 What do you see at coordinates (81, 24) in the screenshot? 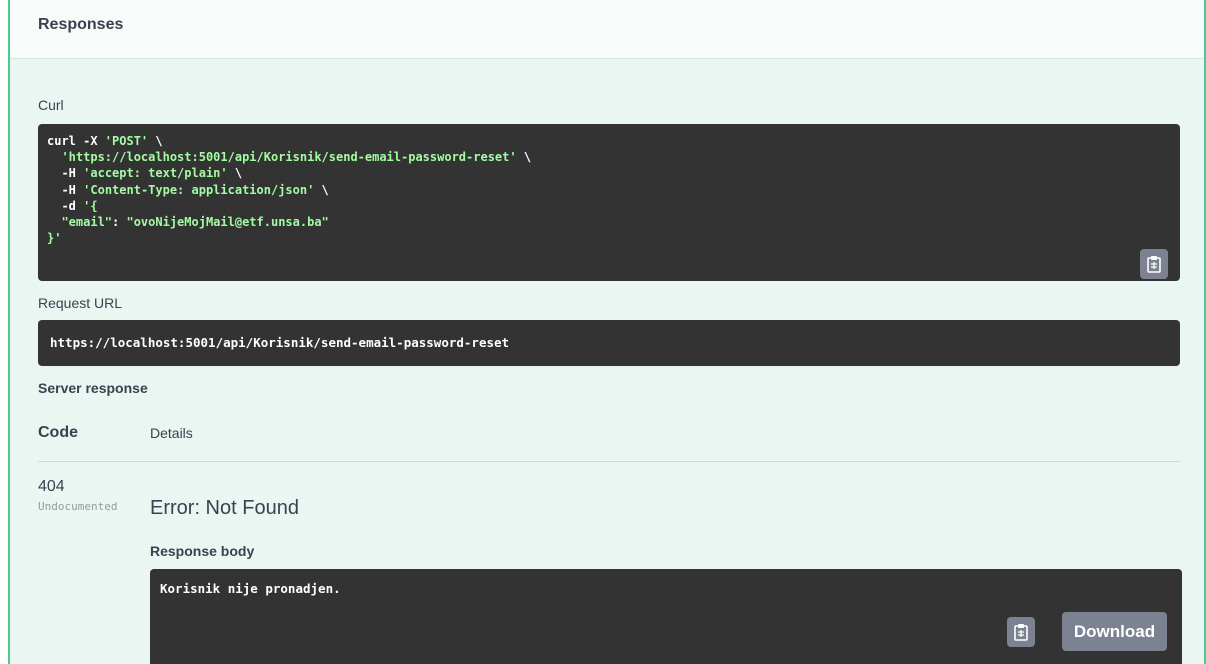
I see `responses-title: Responses` at bounding box center [81, 24].